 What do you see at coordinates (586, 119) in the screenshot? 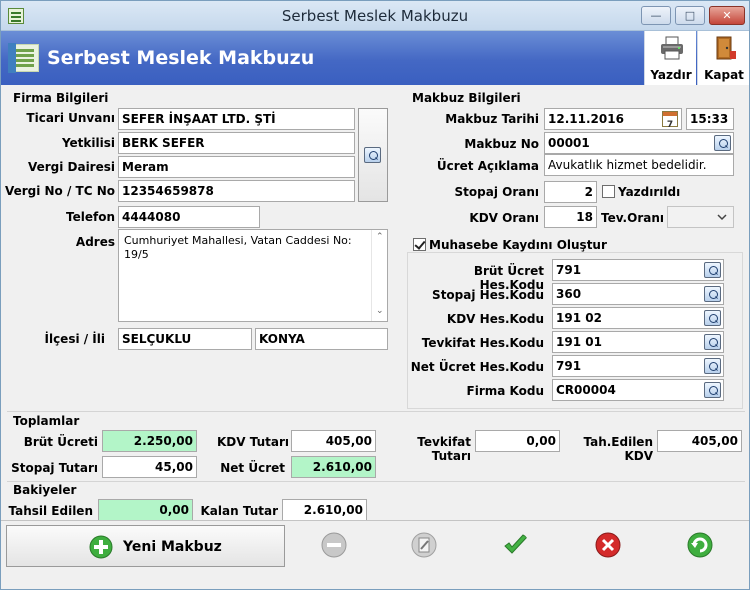
I see `makbuz-tarihi-value: 12.11.2016` at bounding box center [586, 119].